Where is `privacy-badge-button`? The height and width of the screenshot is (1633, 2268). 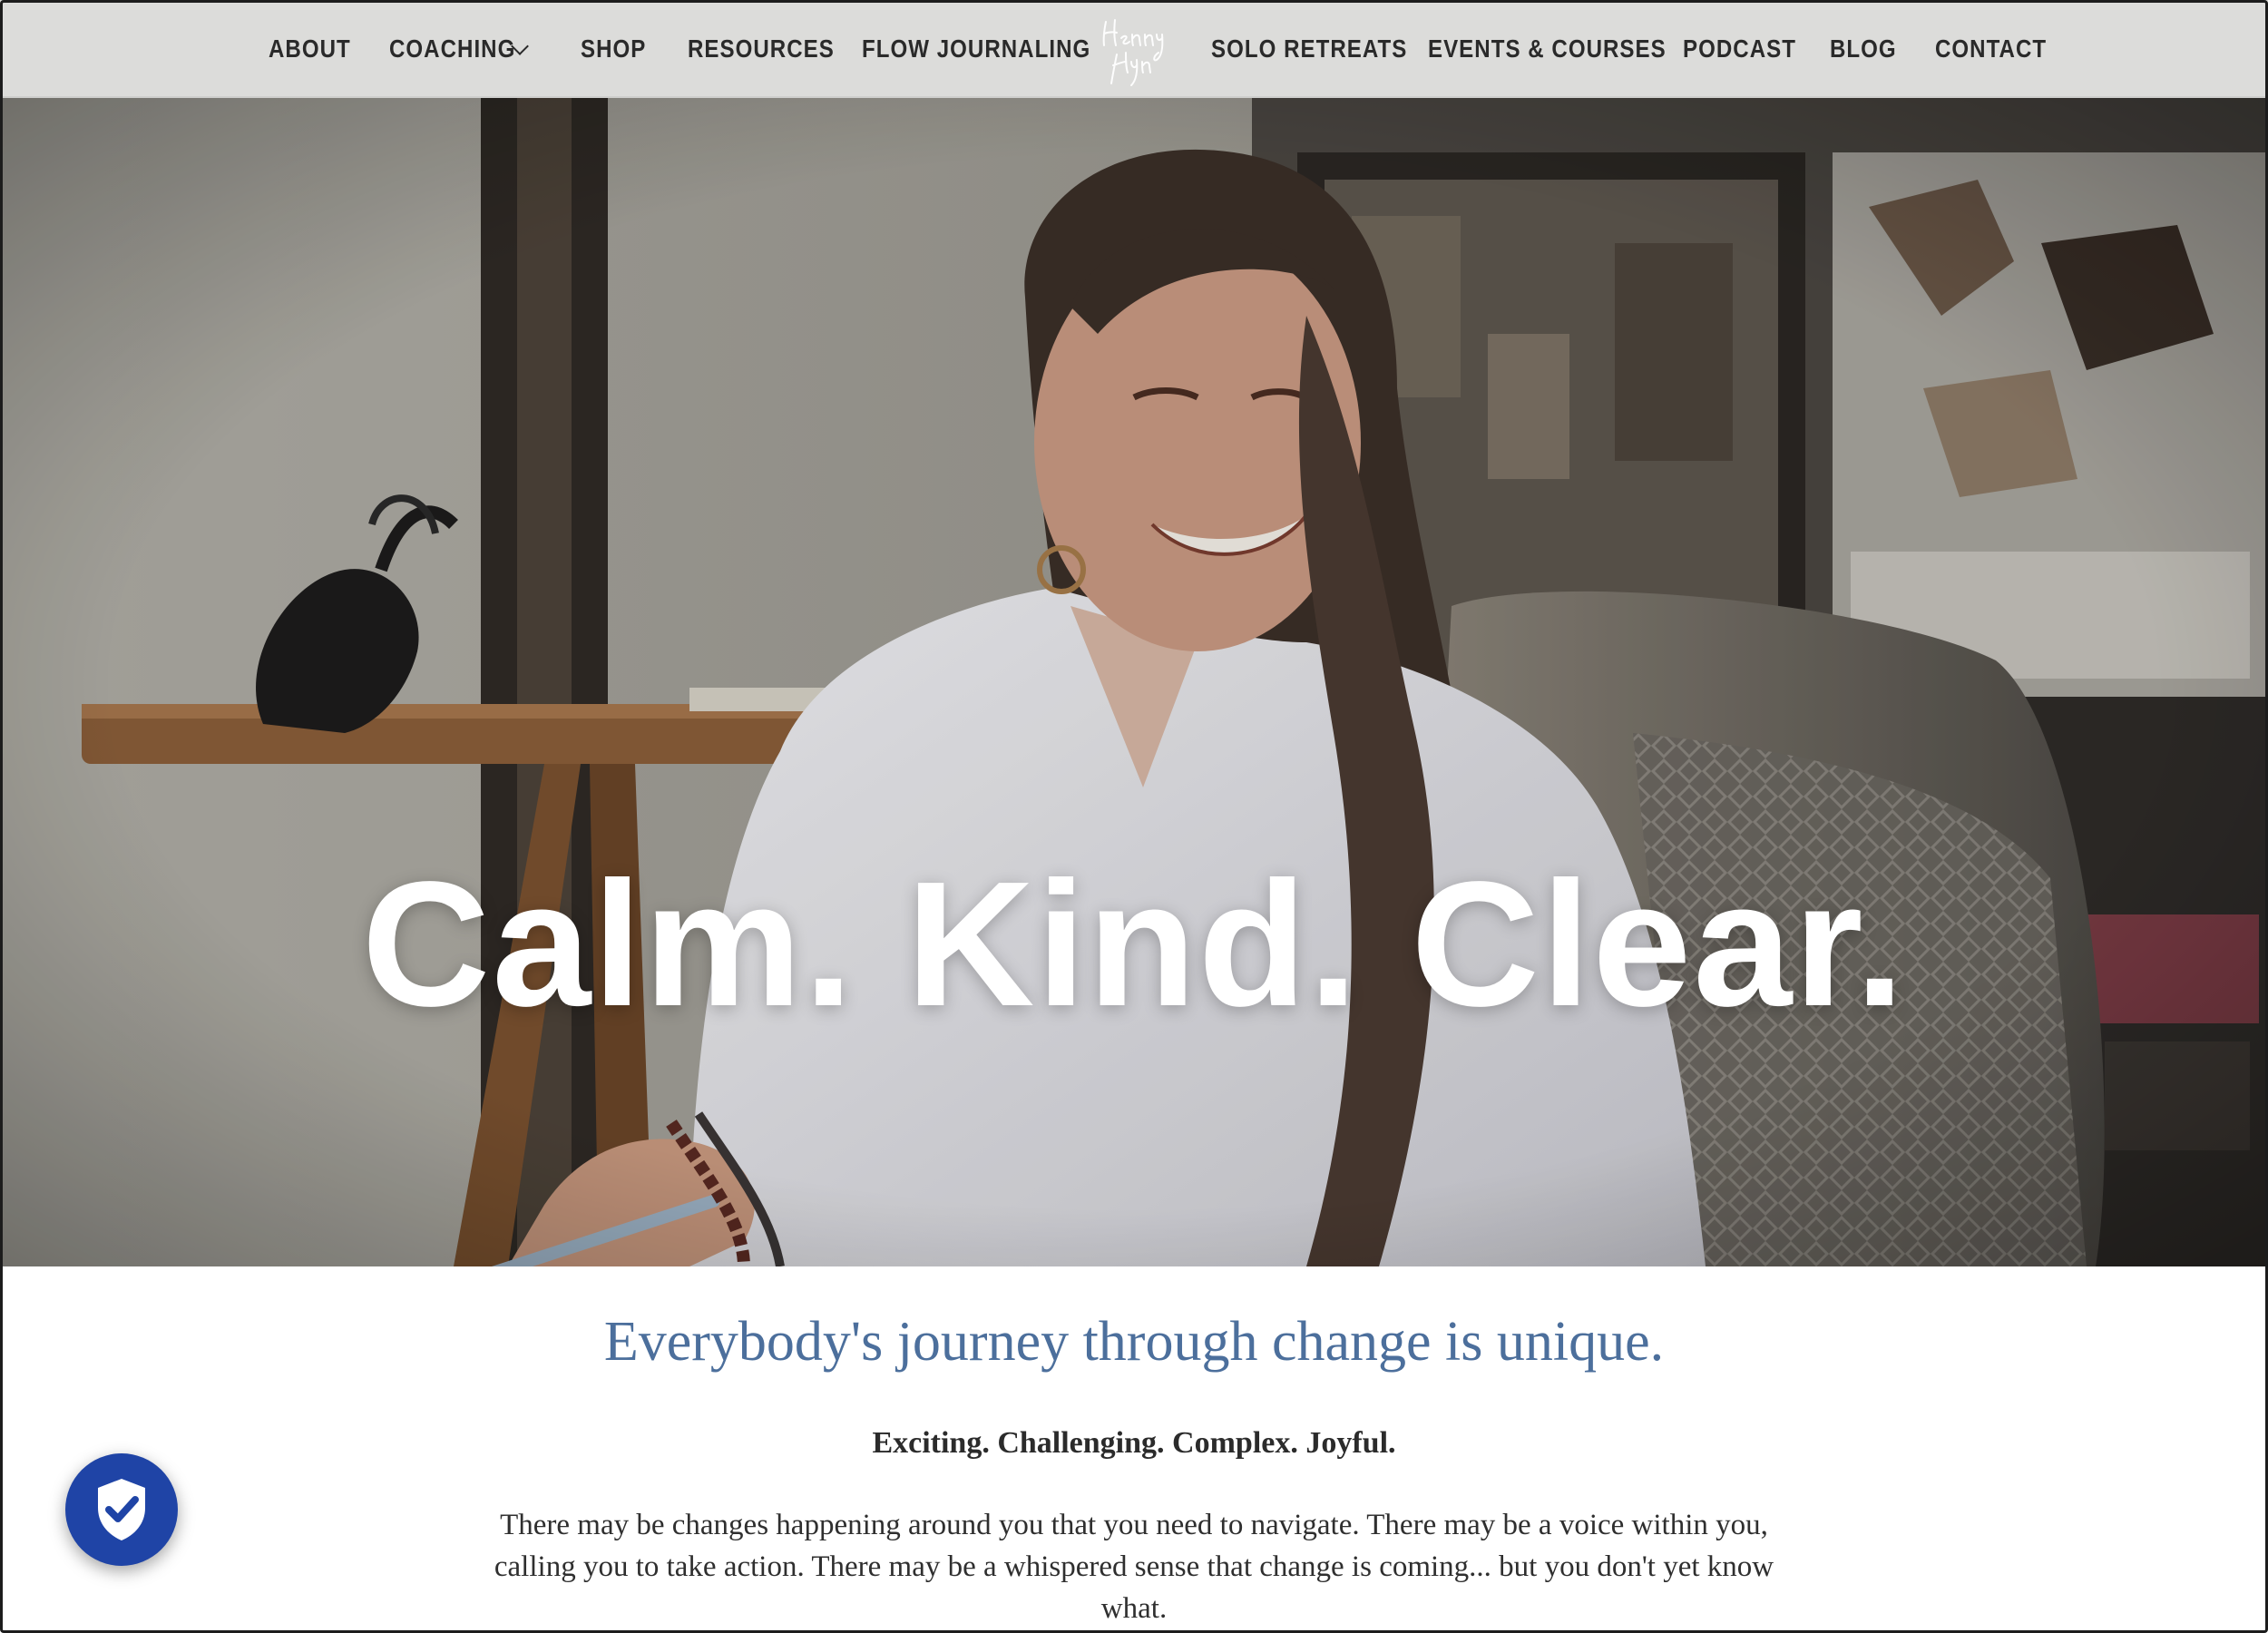
privacy-badge-button is located at coordinates (122, 1509).